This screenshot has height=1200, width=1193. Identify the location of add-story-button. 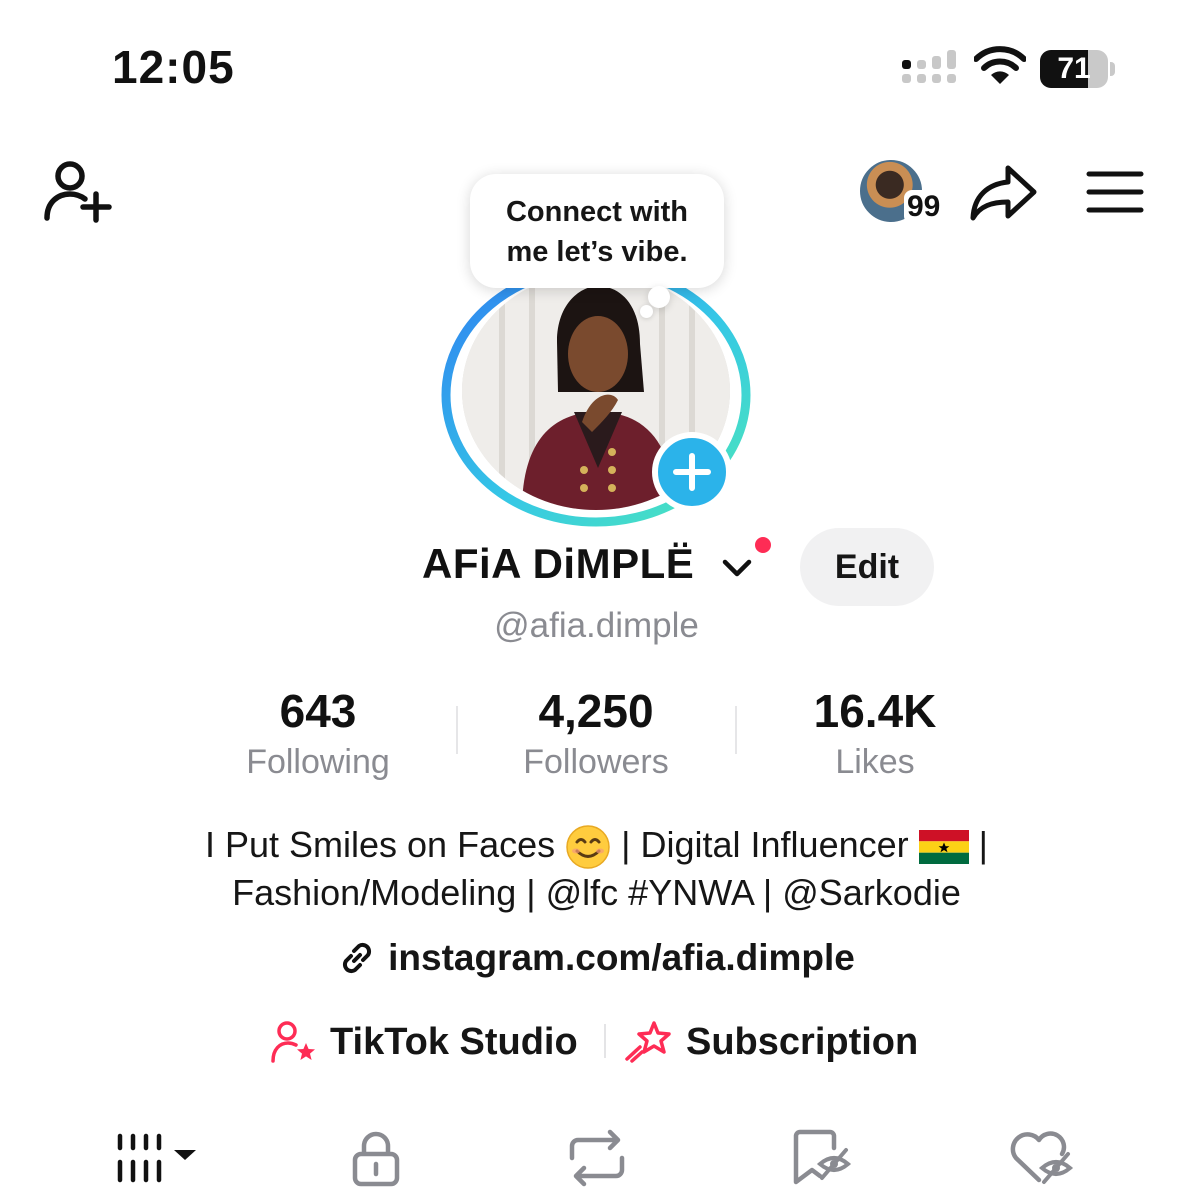
(692, 472).